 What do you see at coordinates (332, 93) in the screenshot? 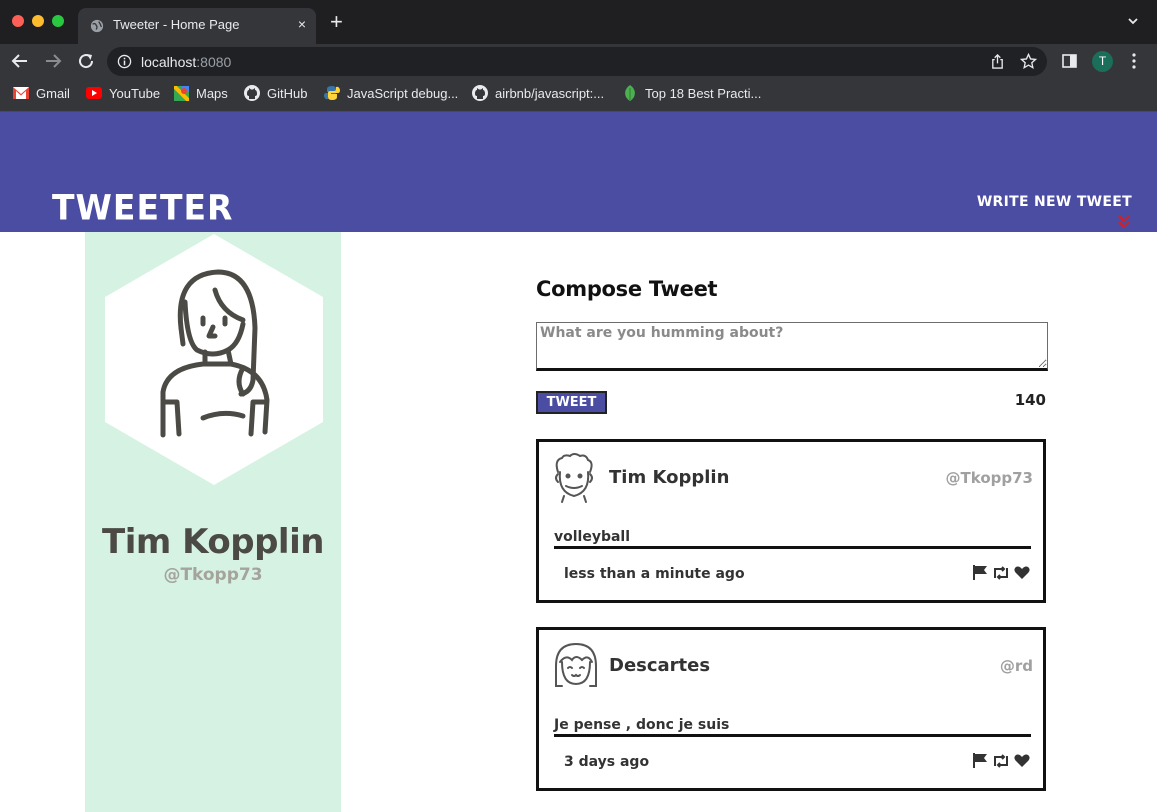
I see `python-icon` at bounding box center [332, 93].